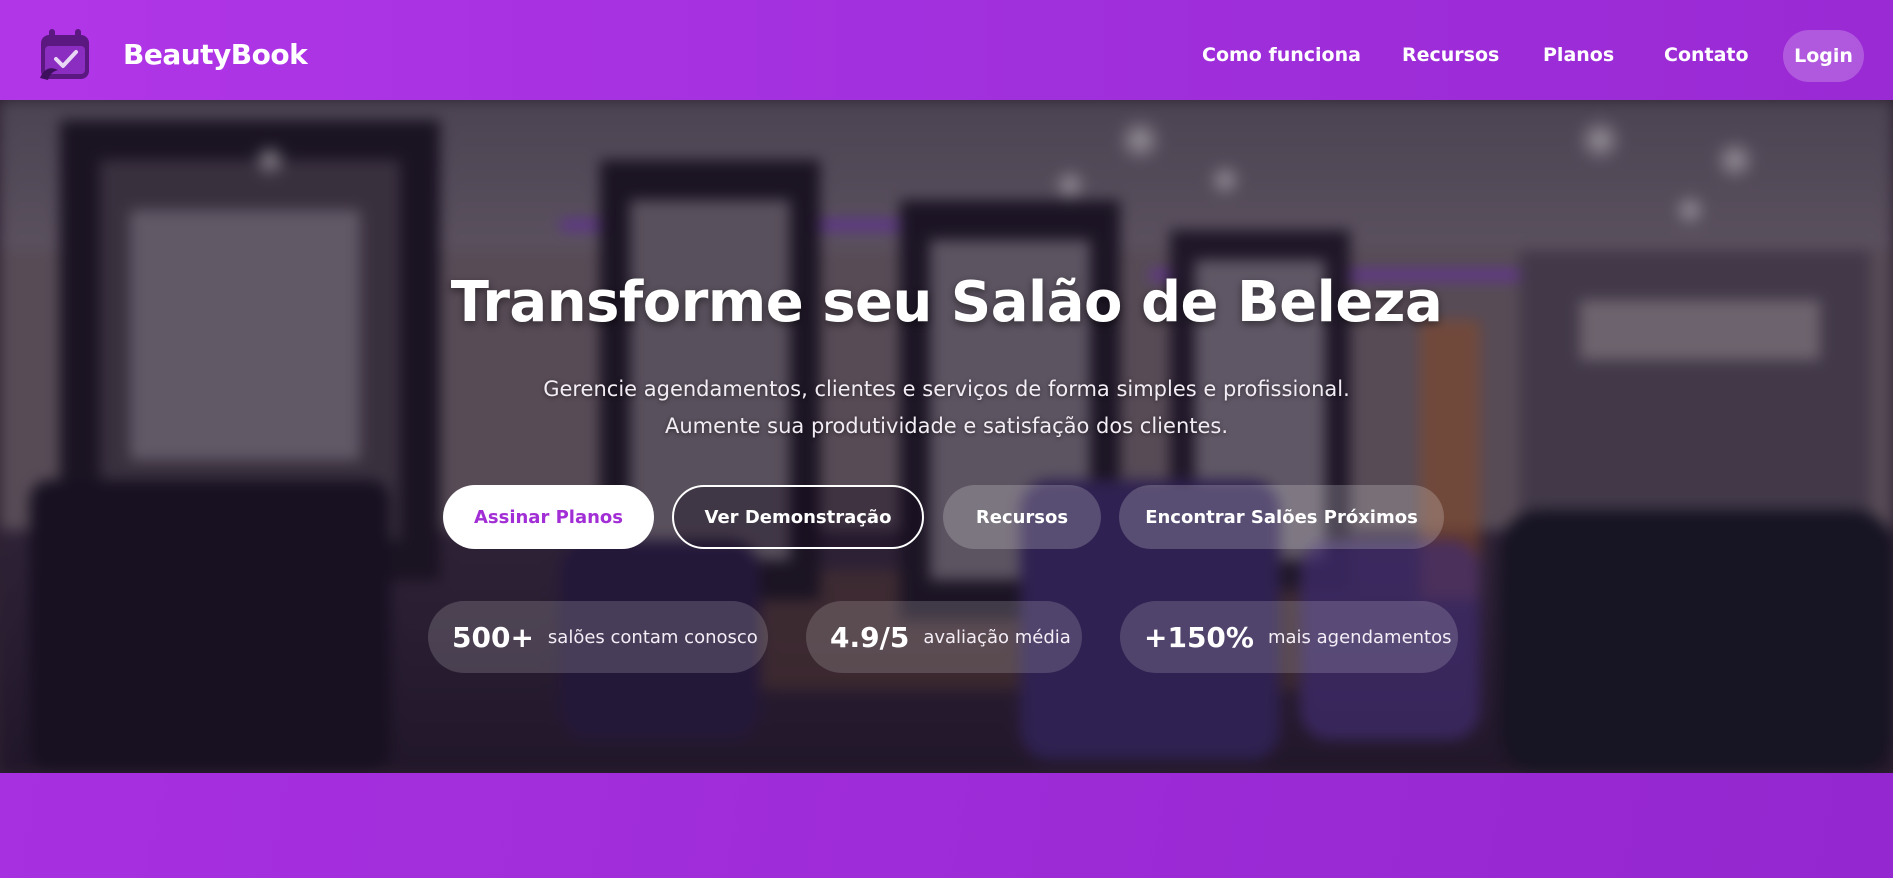  Describe the element at coordinates (1281, 55) in the screenshot. I see `nav-como-funciona: Como funciona` at that location.